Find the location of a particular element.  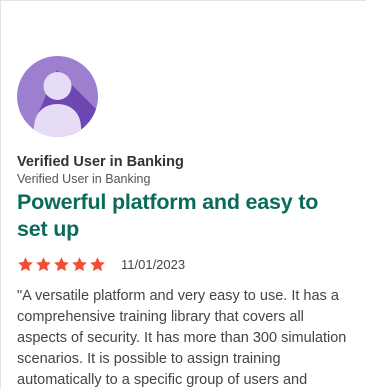

reviewer-role: Verified User in Banking is located at coordinates (84, 179).